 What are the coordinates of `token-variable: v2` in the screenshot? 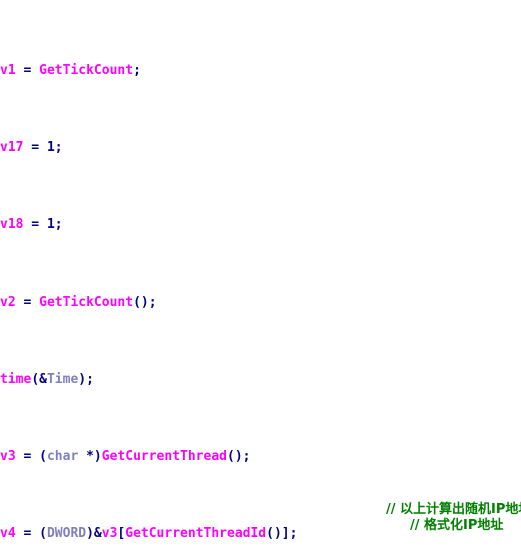 It's located at (8, 302).